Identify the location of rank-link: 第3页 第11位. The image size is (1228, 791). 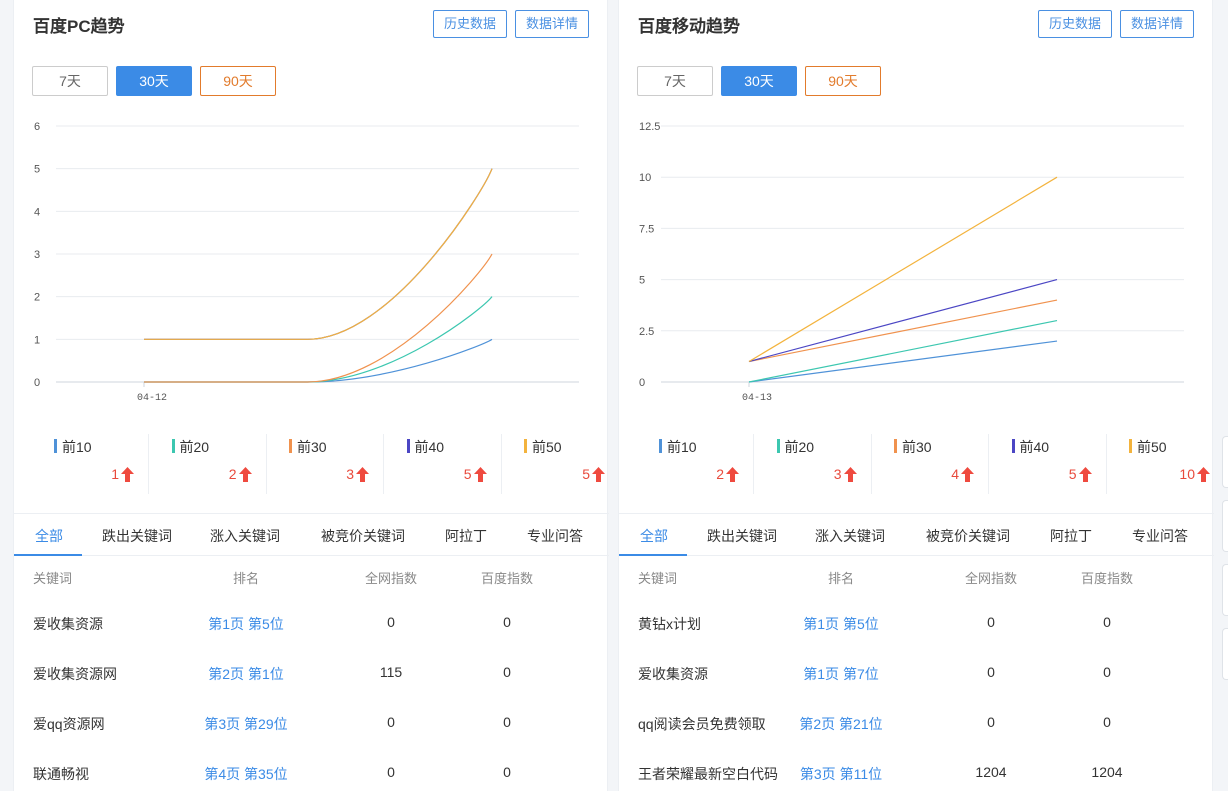
(841, 774).